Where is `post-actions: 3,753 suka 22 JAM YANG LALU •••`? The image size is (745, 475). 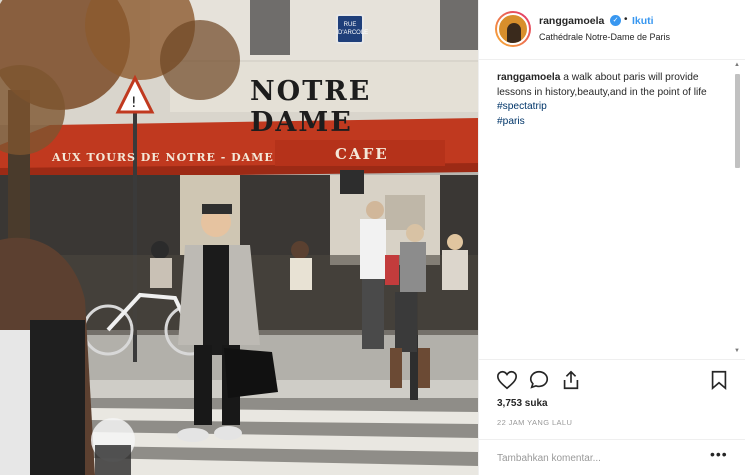
post-actions: 3,753 suka 22 JAM YANG LALU ••• is located at coordinates (612, 417).